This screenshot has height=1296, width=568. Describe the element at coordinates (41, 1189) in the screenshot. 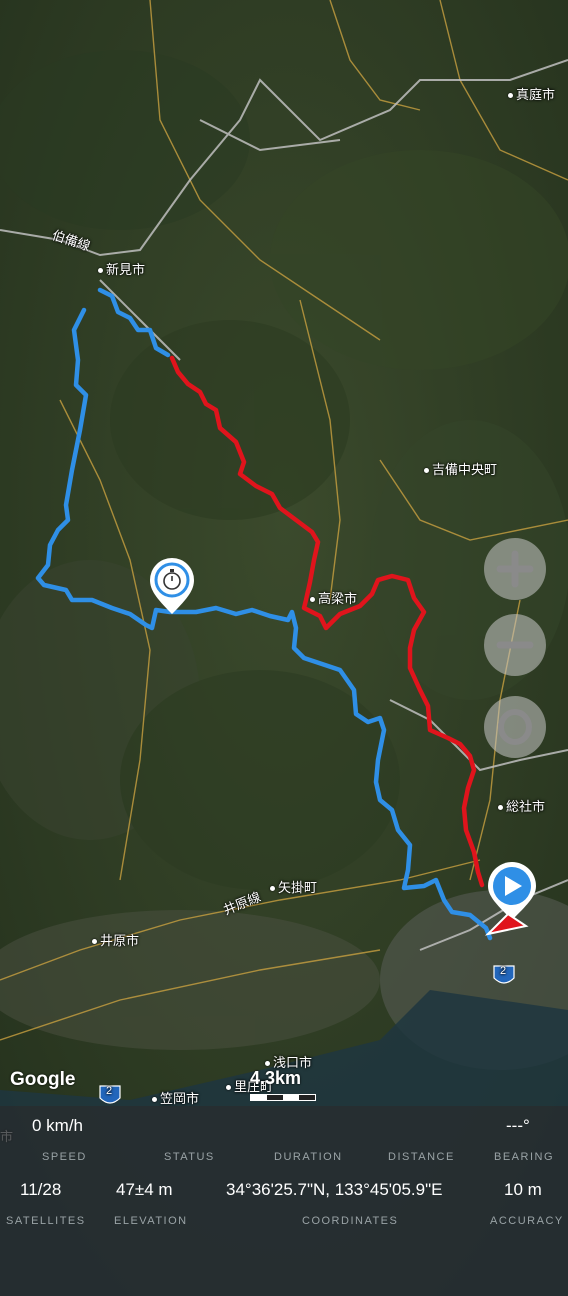

I see `satellites-value: 11/28` at that location.